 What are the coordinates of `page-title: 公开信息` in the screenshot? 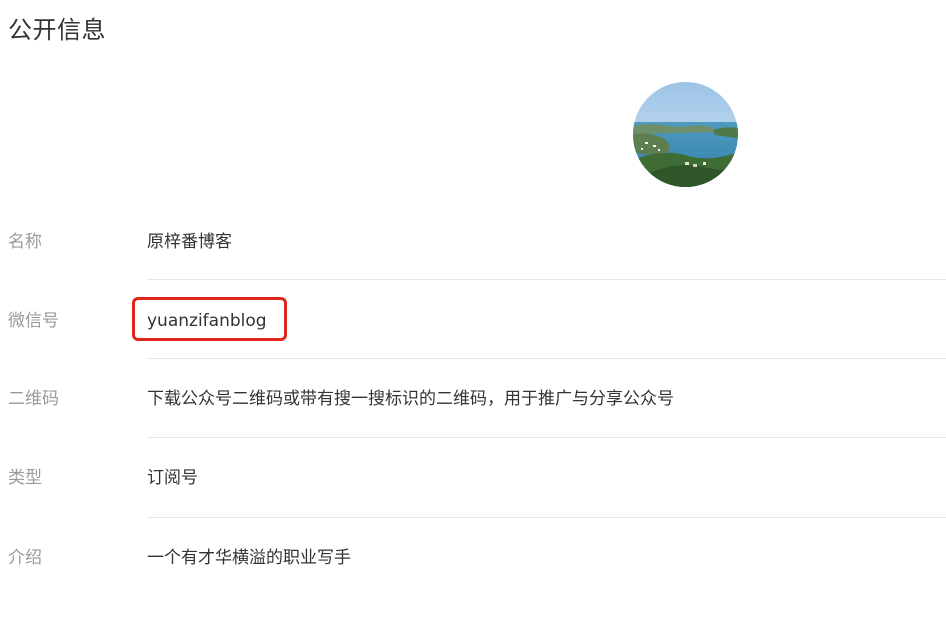 It's located at (57, 30).